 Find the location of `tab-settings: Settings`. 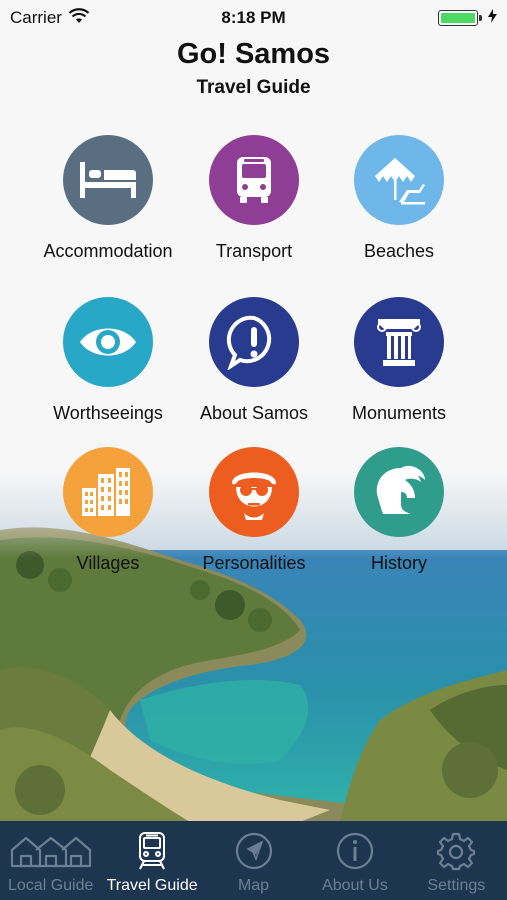

tab-settings: Settings is located at coordinates (456, 860).